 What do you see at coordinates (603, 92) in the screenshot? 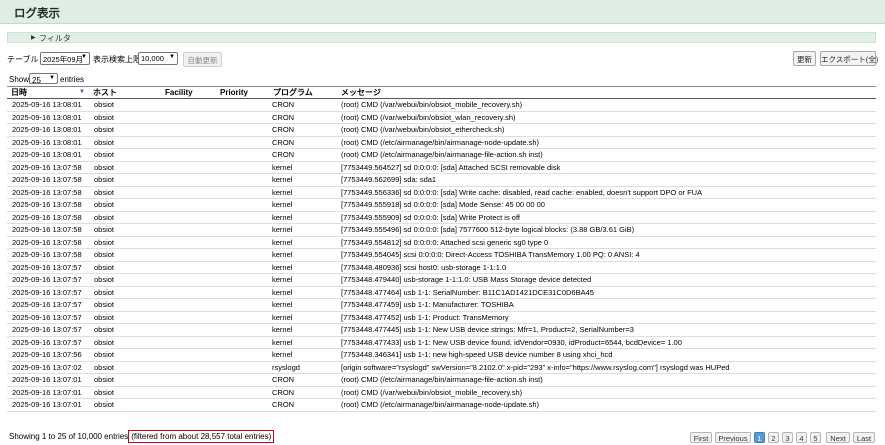
I see `column-header-message: メッセージ` at bounding box center [603, 92].